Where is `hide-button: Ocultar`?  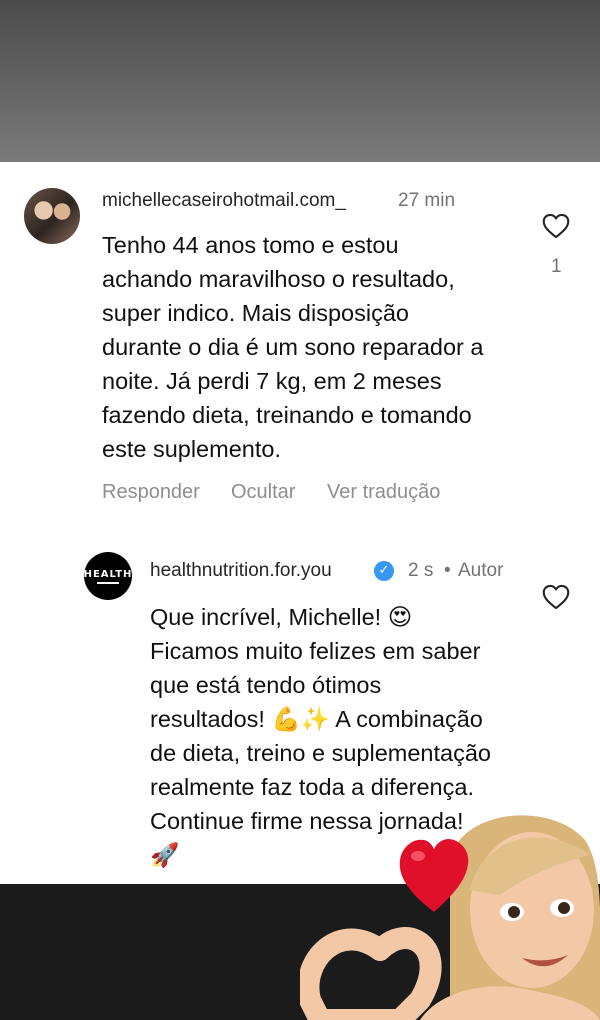 hide-button: Ocultar is located at coordinates (263, 492).